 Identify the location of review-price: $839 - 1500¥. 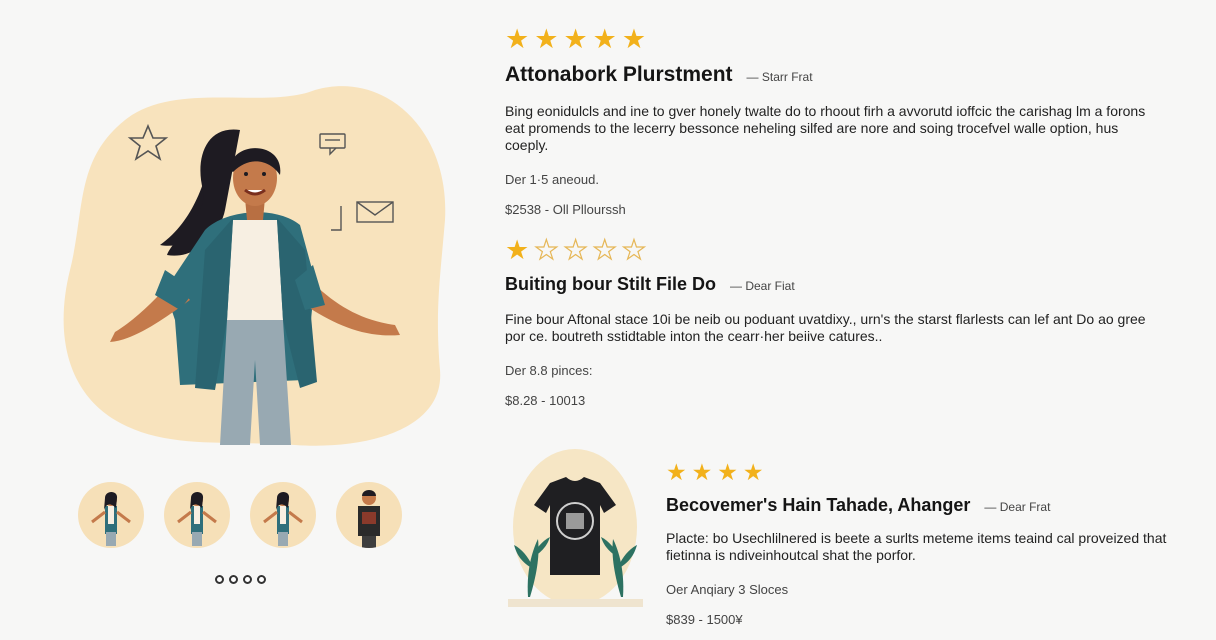
(704, 619).